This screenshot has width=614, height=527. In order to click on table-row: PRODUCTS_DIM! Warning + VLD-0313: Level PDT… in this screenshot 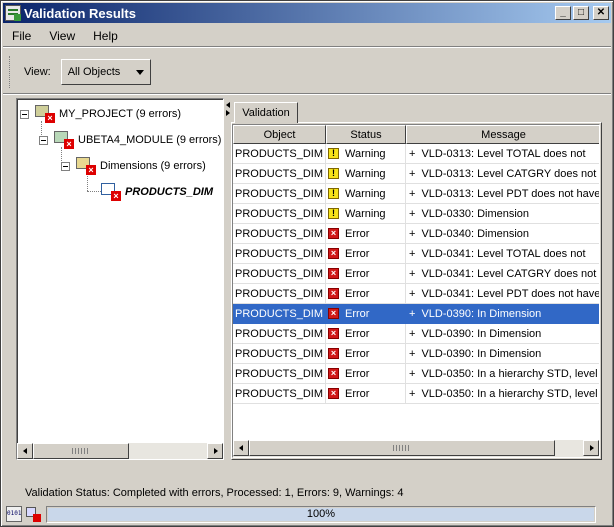, I will do `click(416, 194)`.